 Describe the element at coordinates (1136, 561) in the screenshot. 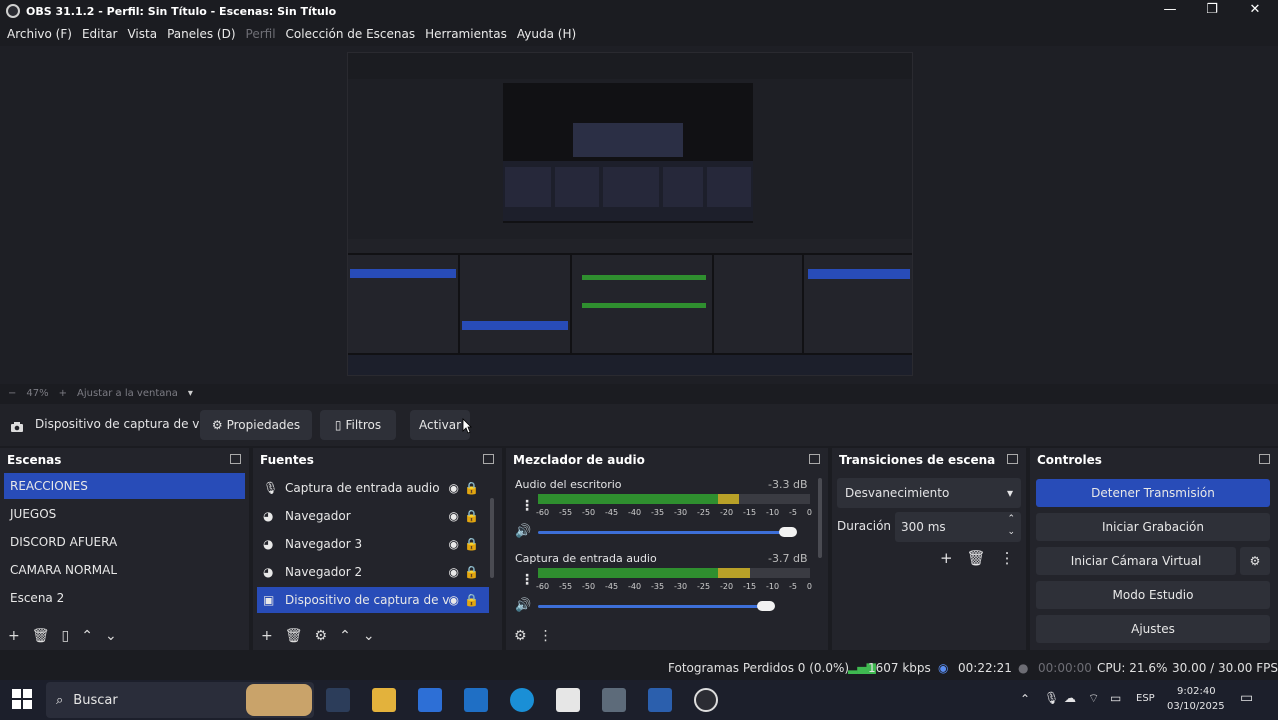

I see `start-virtual-camera-button: Iniciar Cámara Virtual` at that location.